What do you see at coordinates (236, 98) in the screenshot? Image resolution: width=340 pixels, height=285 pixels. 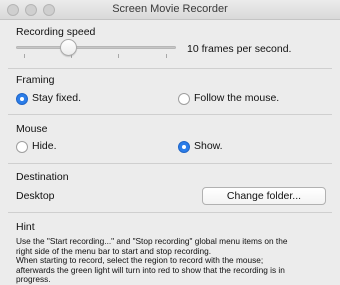 I see `follow-mouse-label: Follow the mouse.` at bounding box center [236, 98].